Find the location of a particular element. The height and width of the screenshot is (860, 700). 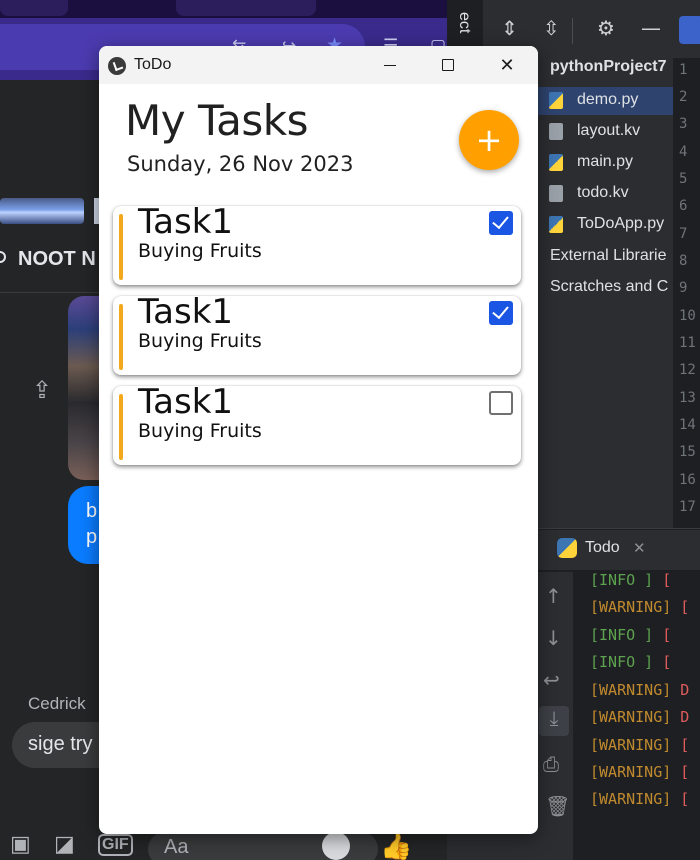

line-number: 17 is located at coordinates (687, 507).